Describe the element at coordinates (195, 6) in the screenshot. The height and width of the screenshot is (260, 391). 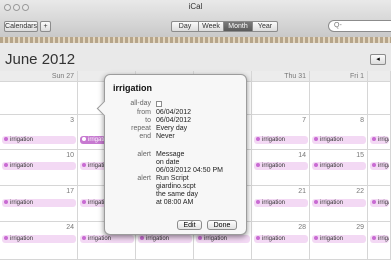
I see `window-title: iCal` at that location.